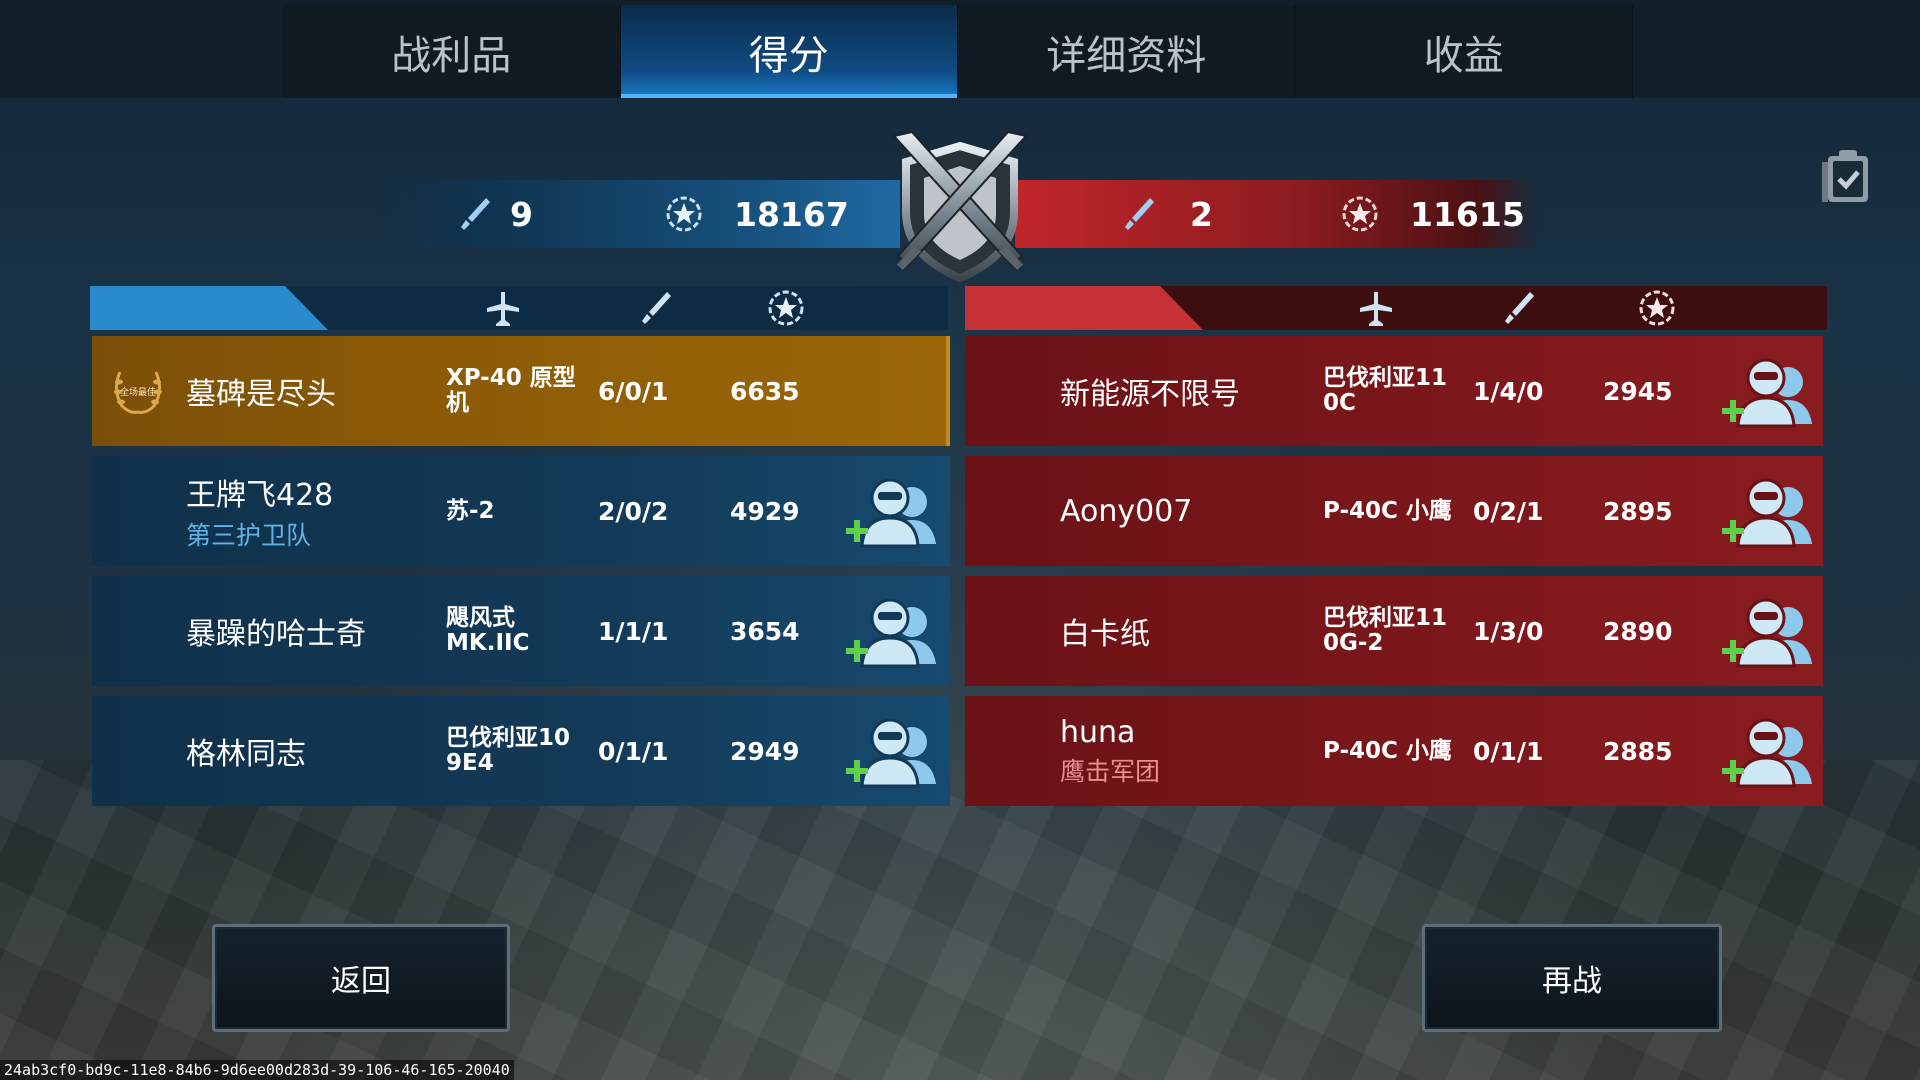  I want to click on tab-strip: 战利品 得分 详细资料 收益, so click(958, 51).